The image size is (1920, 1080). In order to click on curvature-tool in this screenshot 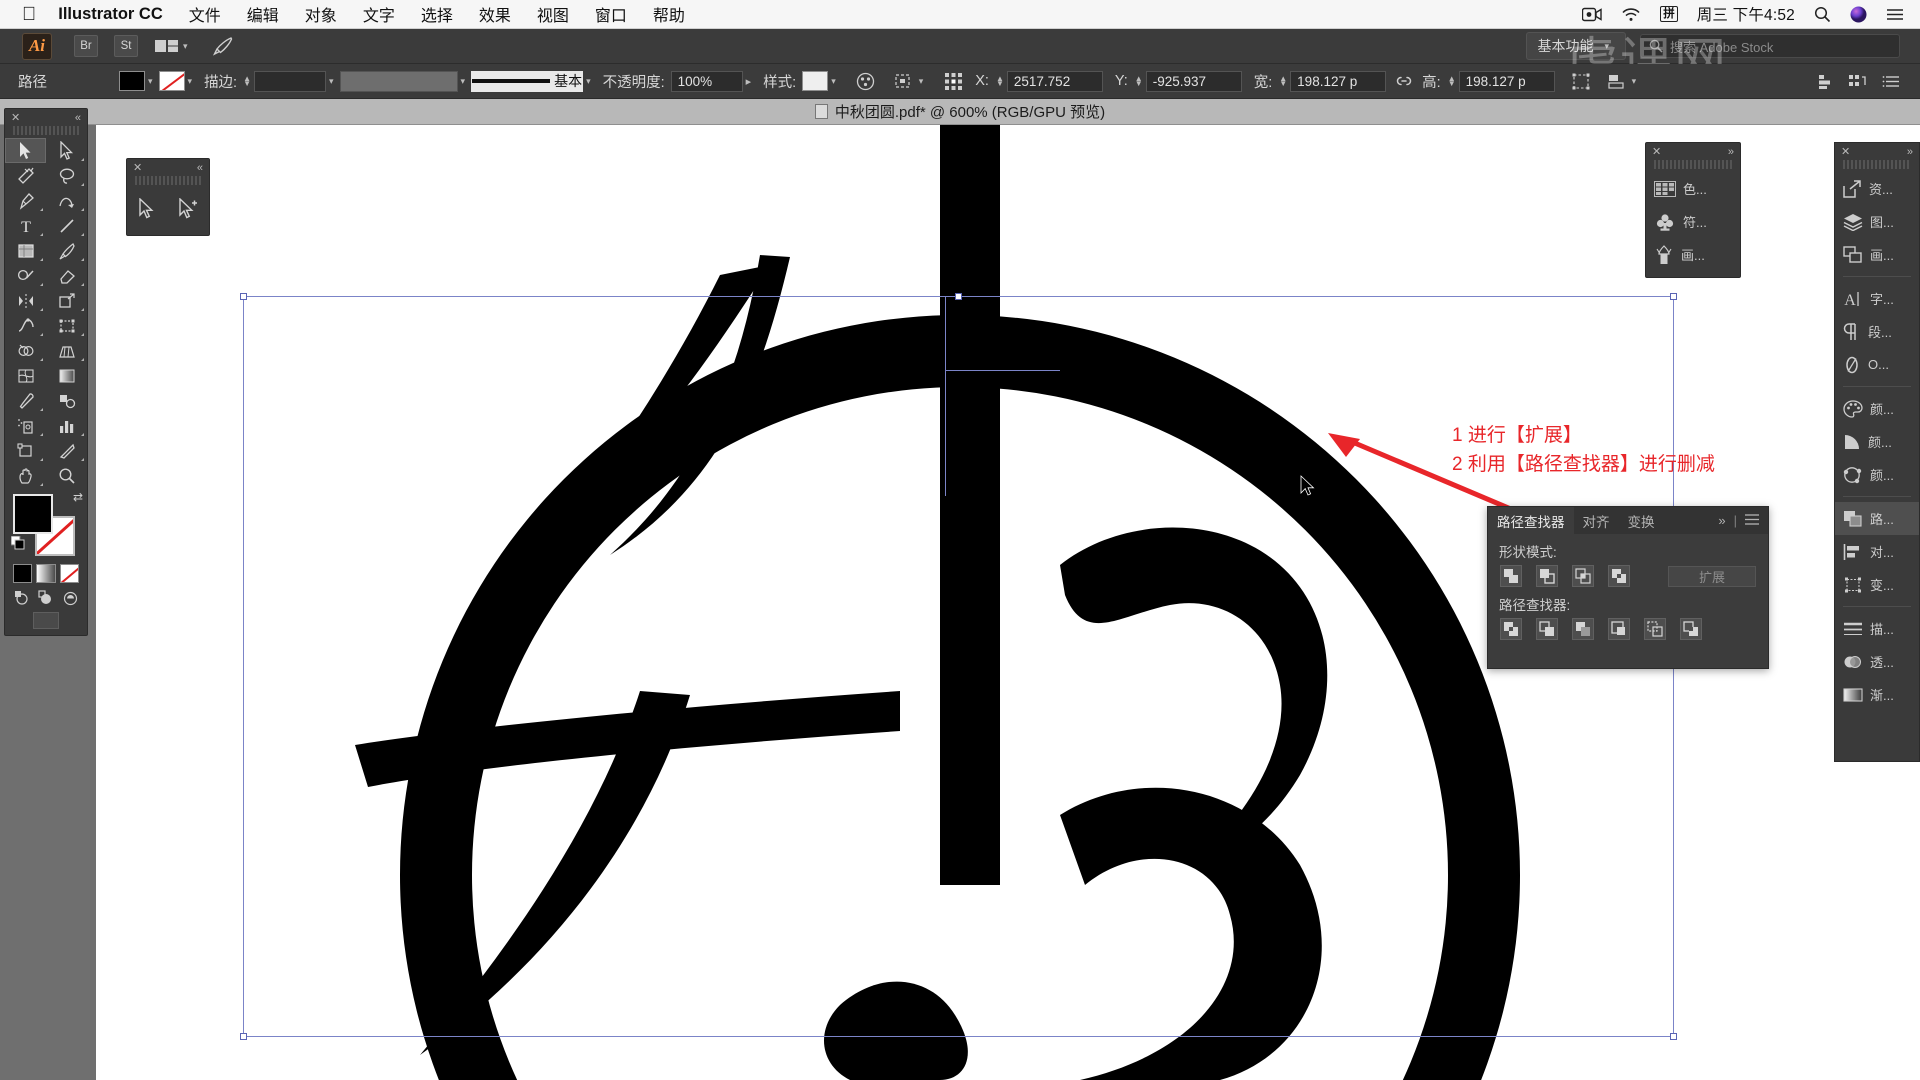, I will do `click(66, 200)`.